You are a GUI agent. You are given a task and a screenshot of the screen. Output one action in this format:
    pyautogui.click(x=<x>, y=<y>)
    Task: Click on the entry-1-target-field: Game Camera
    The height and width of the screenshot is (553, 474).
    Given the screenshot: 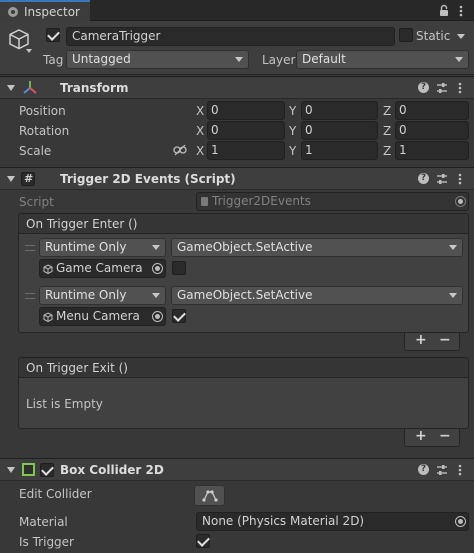 What is the action you would take?
    pyautogui.click(x=102, y=268)
    